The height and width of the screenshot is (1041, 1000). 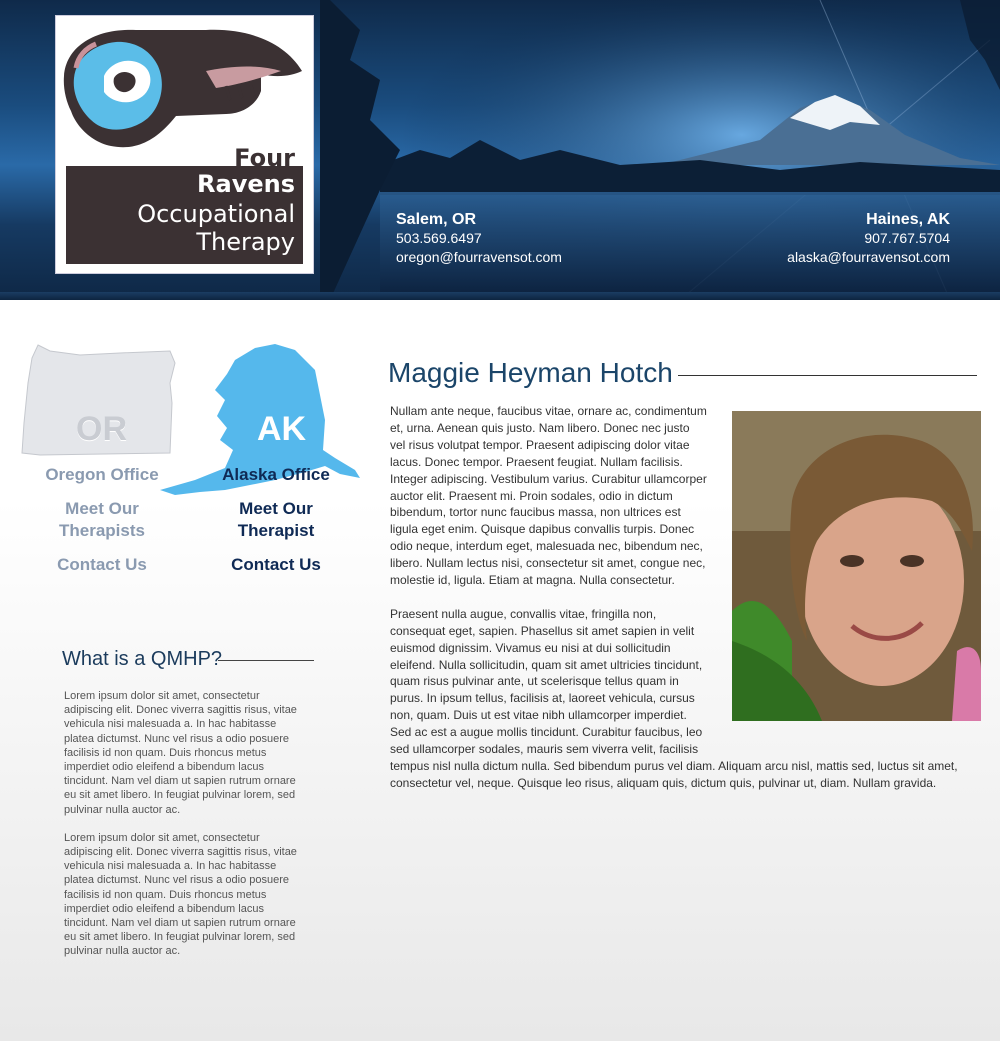 I want to click on title-divider, so click(x=827, y=375).